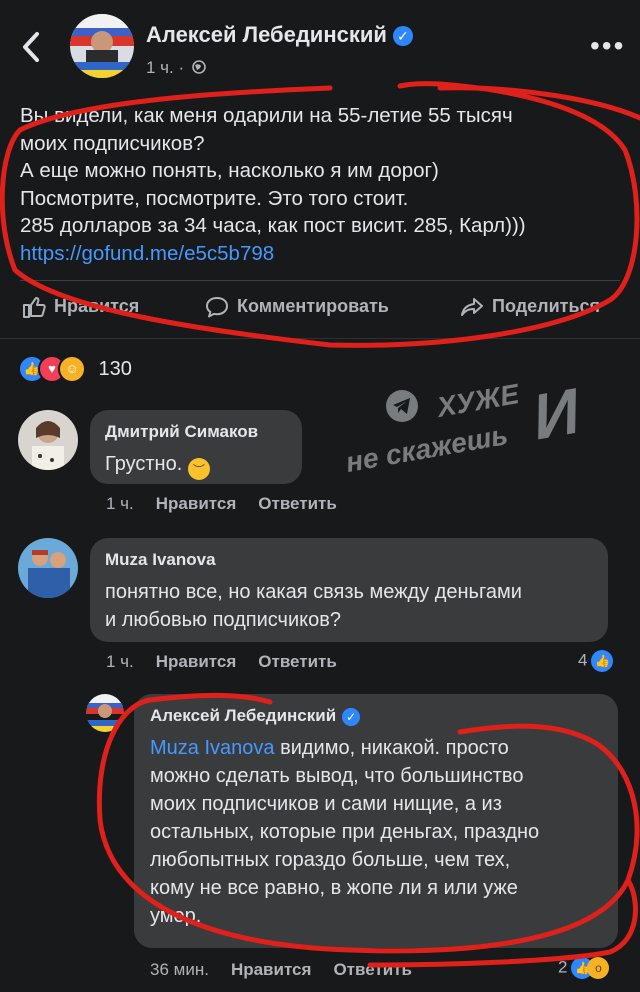 This screenshot has height=992, width=640. Describe the element at coordinates (160, 560) in the screenshot. I see `comment-author: Muza Ivanova` at that location.